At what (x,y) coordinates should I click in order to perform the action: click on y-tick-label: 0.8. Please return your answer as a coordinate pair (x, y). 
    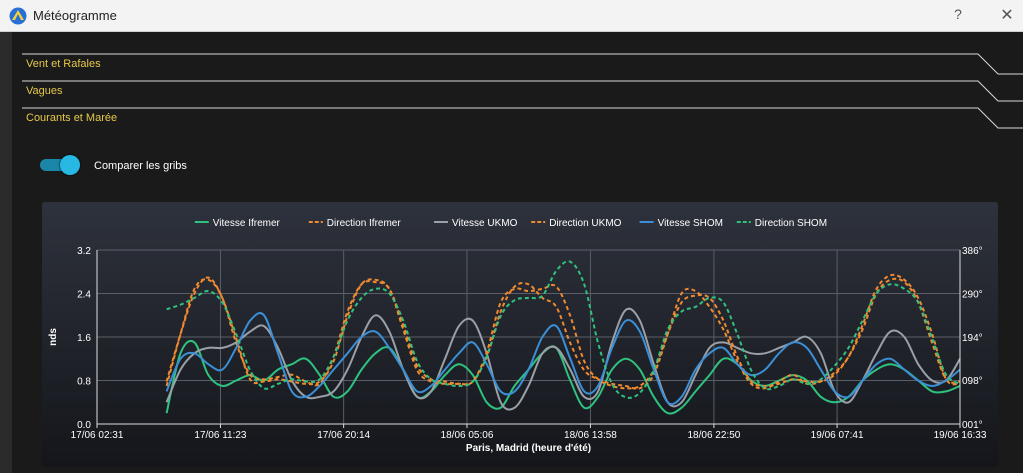
    Looking at the image, I should click on (84, 382).